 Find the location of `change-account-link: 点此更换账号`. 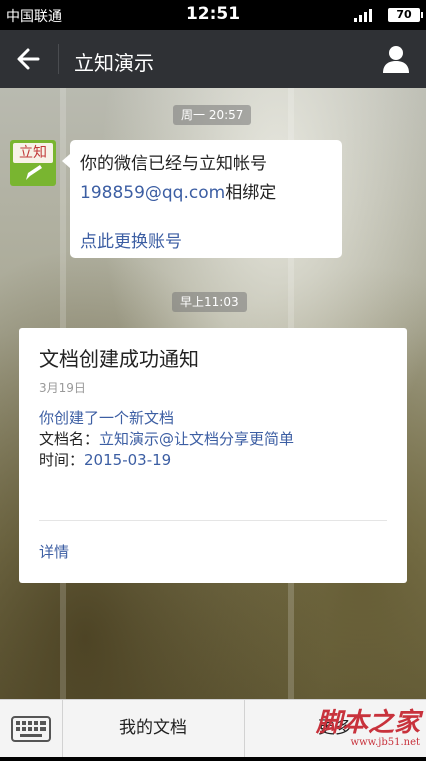

change-account-link: 点此更换账号 is located at coordinates (131, 239).